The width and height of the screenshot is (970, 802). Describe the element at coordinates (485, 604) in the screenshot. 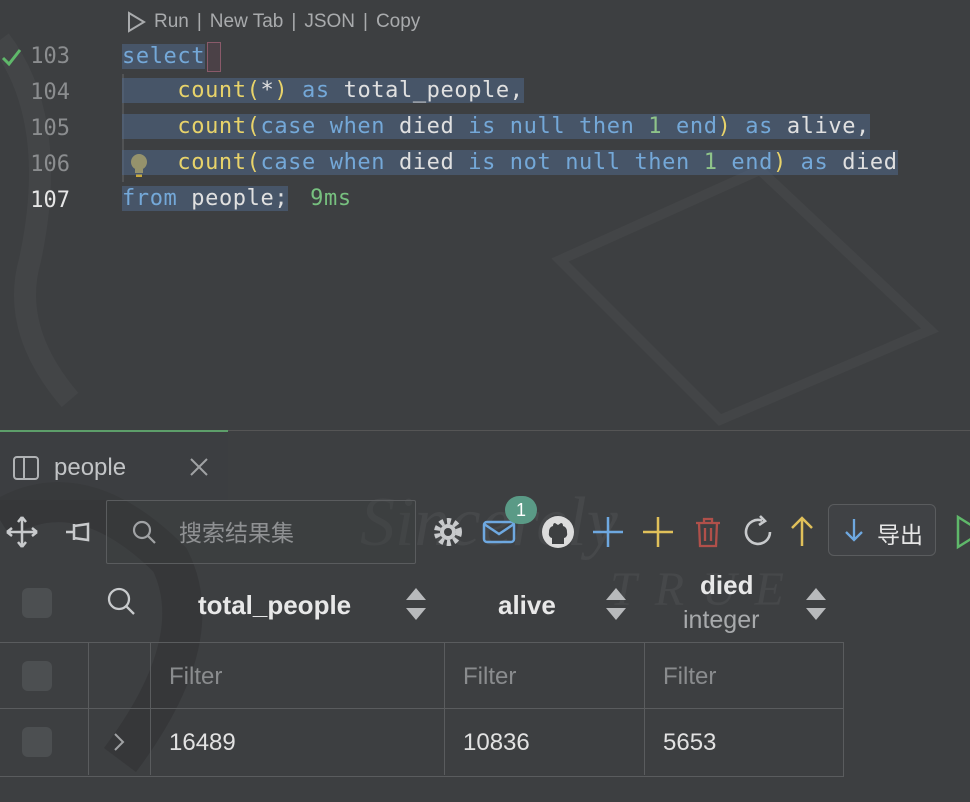

I see `grid-header: total_people alive died integer` at that location.